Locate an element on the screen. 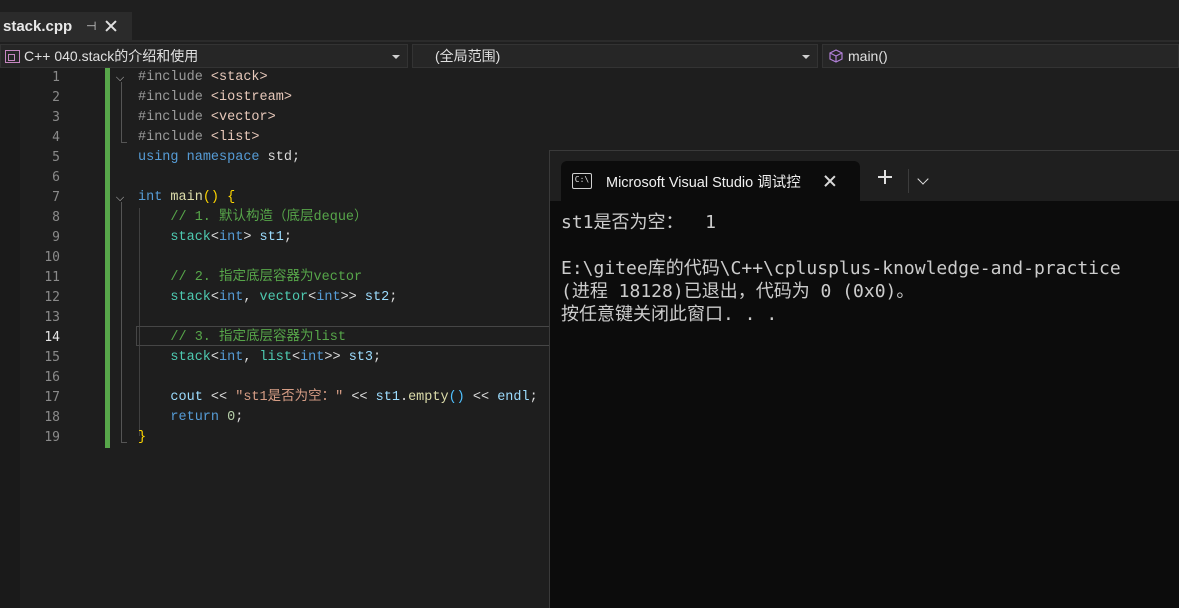  code-token: // 3. 指定底层容器为list is located at coordinates (242, 337).